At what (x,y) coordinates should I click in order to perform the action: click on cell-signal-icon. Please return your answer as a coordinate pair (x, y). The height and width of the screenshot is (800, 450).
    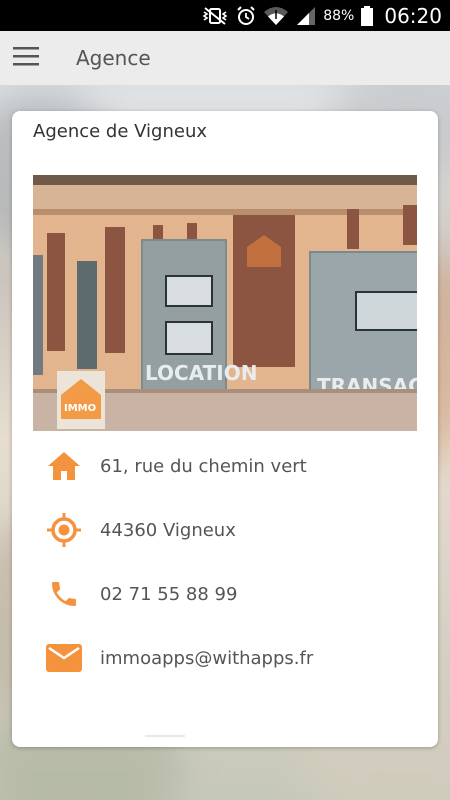
    Looking at the image, I should click on (306, 16).